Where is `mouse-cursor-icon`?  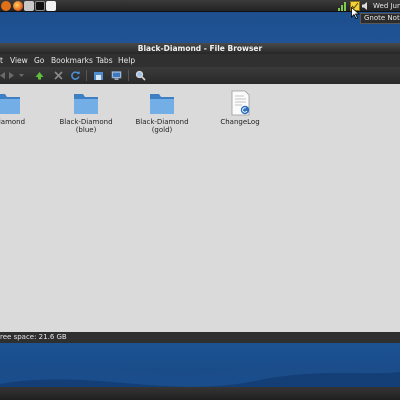 mouse-cursor-icon is located at coordinates (355, 13).